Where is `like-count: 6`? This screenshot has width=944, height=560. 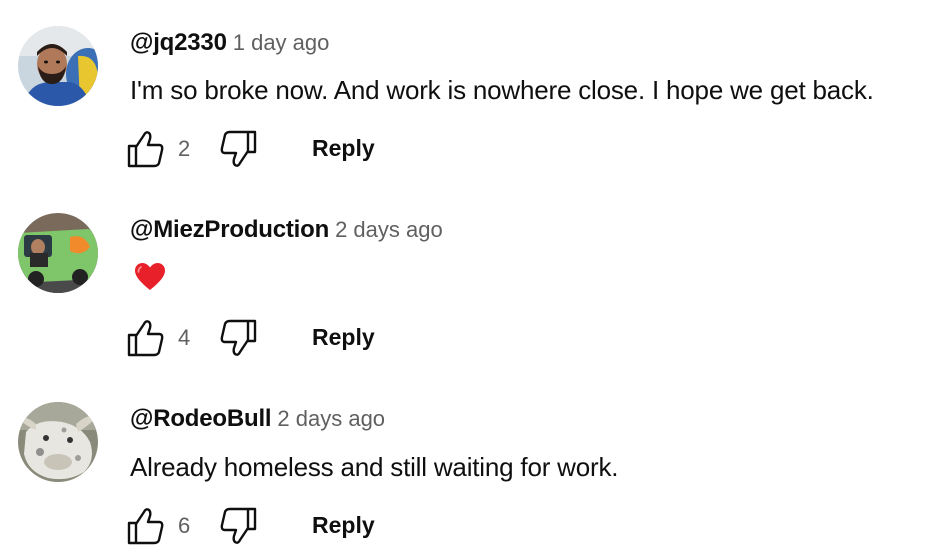
like-count: 6 is located at coordinates (184, 525).